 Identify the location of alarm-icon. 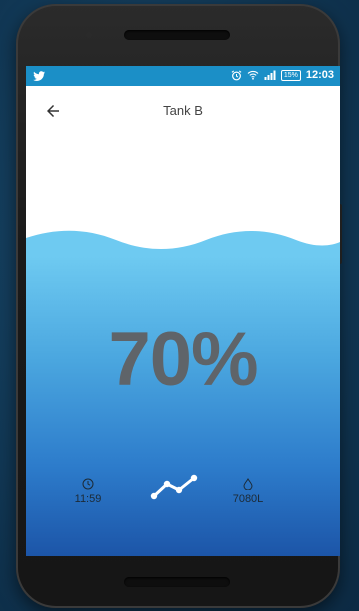
(236, 75).